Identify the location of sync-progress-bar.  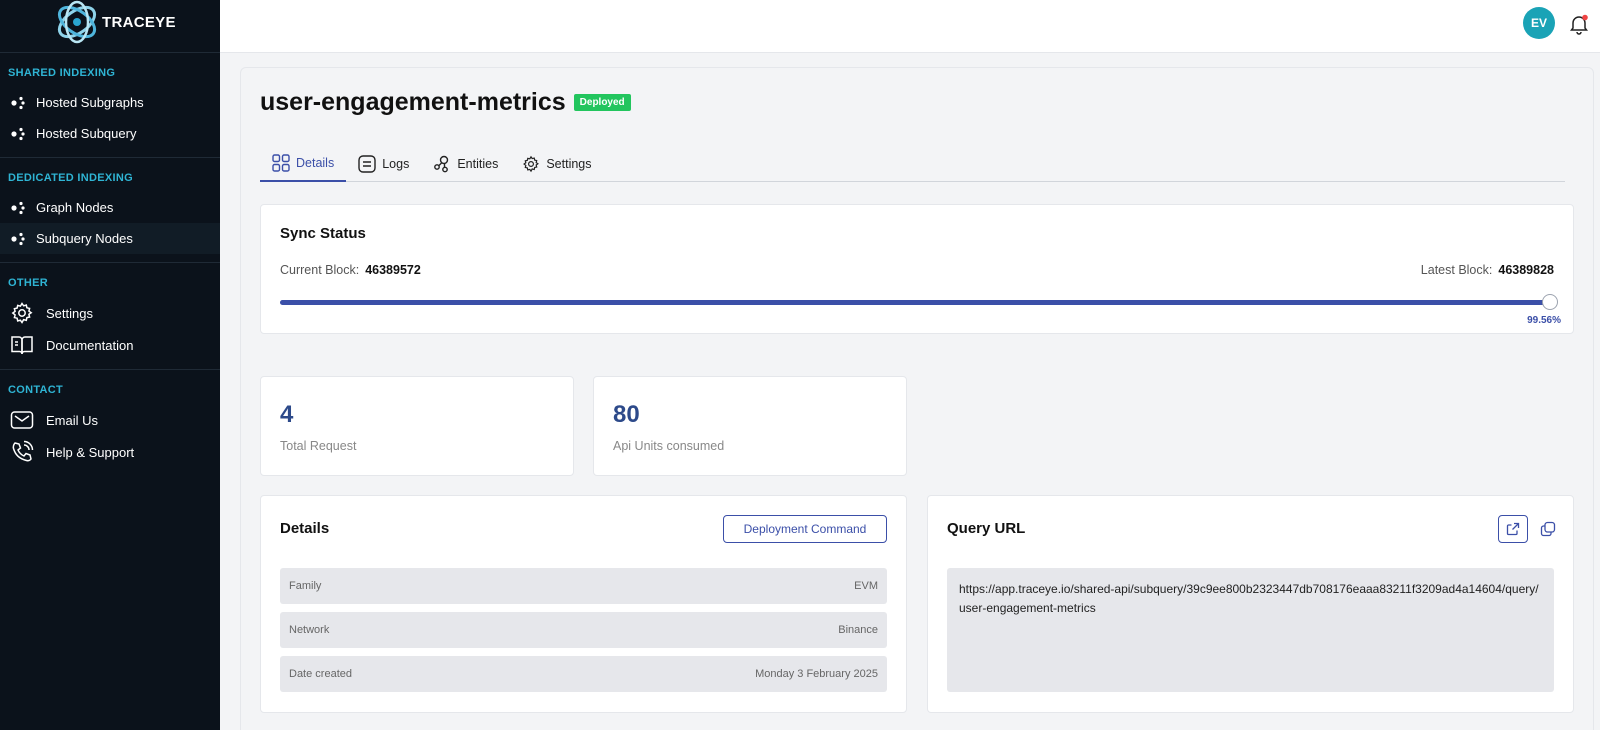
(919, 302).